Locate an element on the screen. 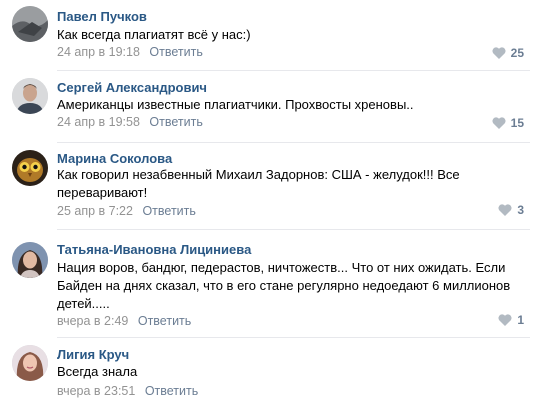  comment-date: вчера в 2:49 is located at coordinates (92, 321).